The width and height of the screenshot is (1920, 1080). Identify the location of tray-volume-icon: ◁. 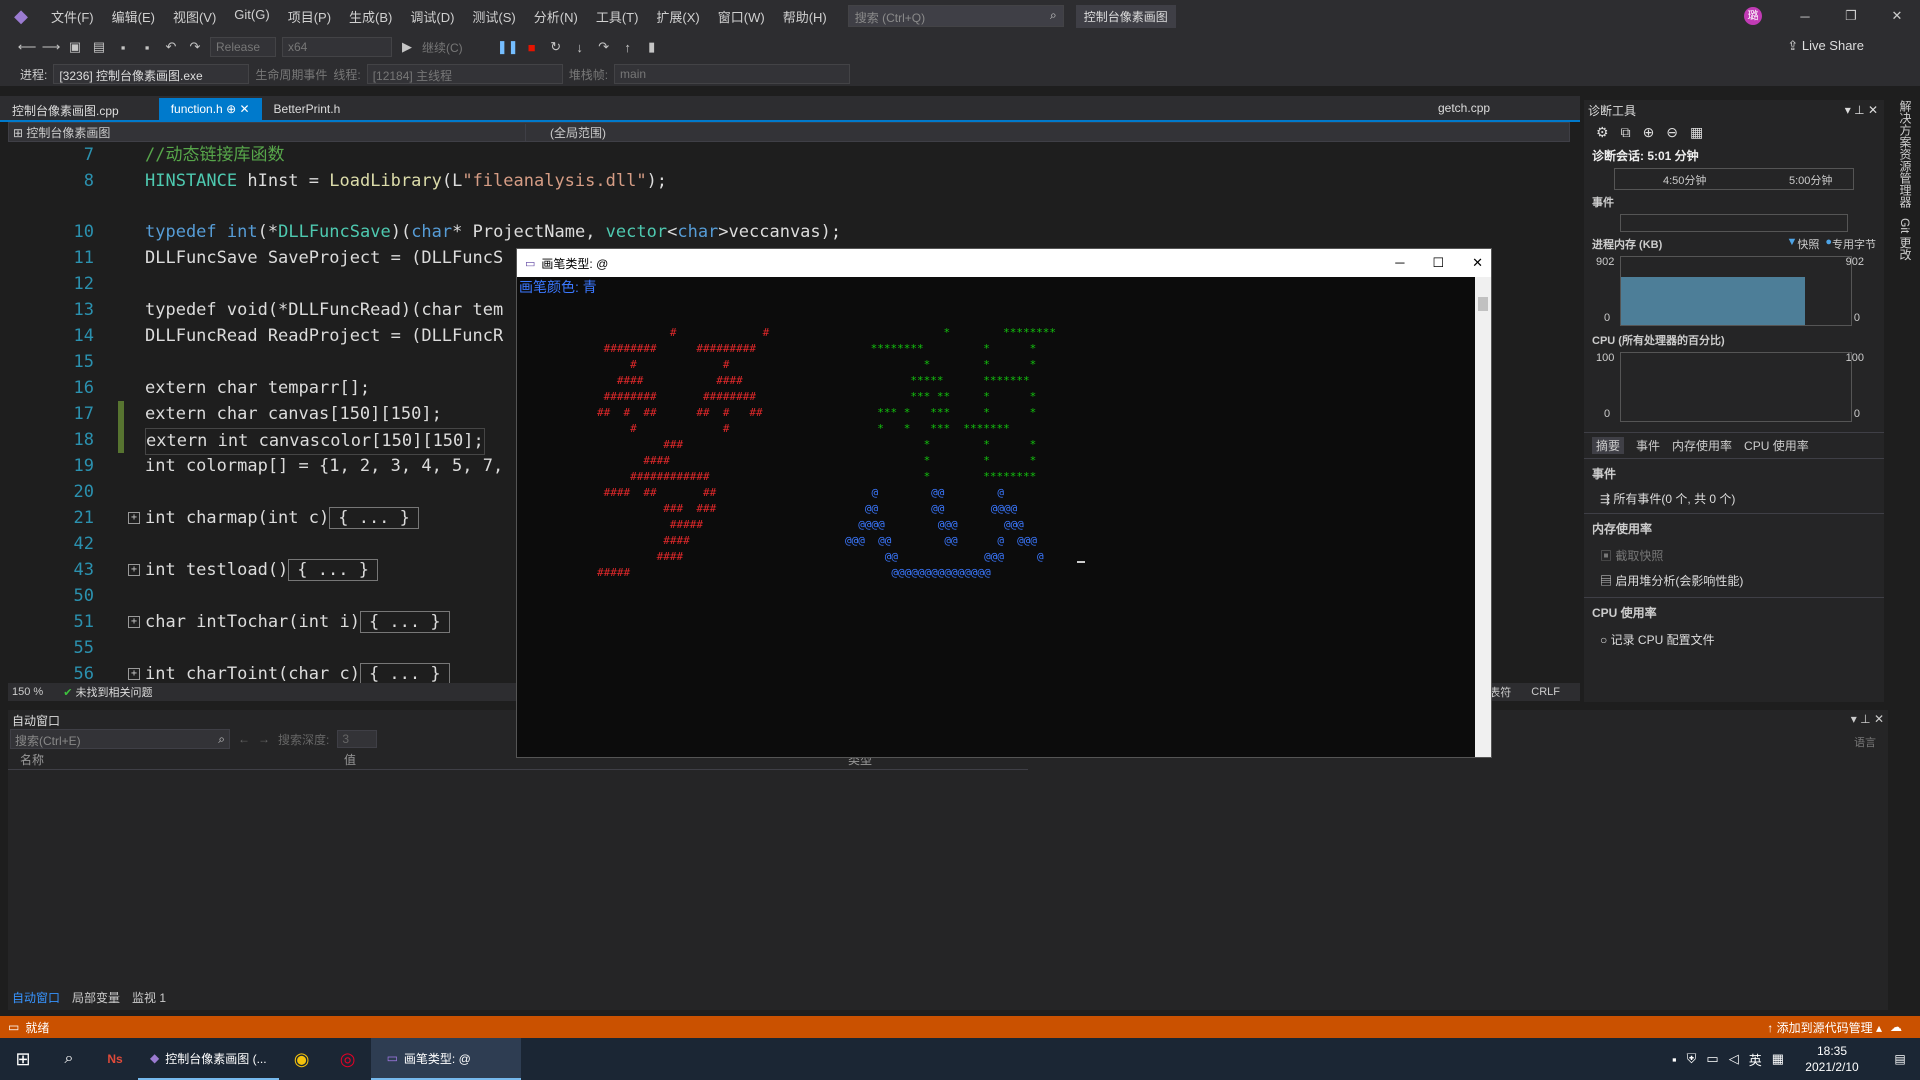
(1734, 1059).